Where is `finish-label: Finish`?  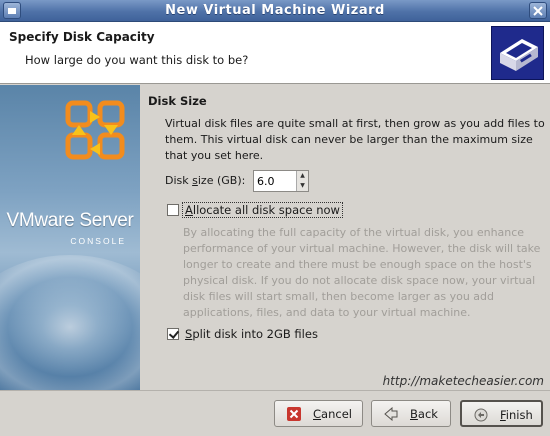 finish-label: Finish is located at coordinates (516, 415).